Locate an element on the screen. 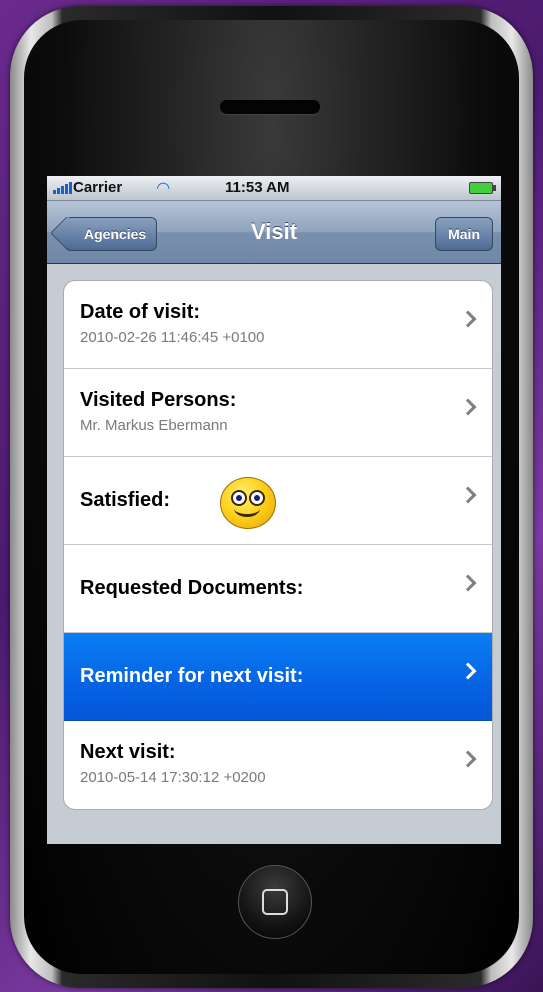 The height and width of the screenshot is (992, 543). cell-title: Date of visit: is located at coordinates (140, 312).